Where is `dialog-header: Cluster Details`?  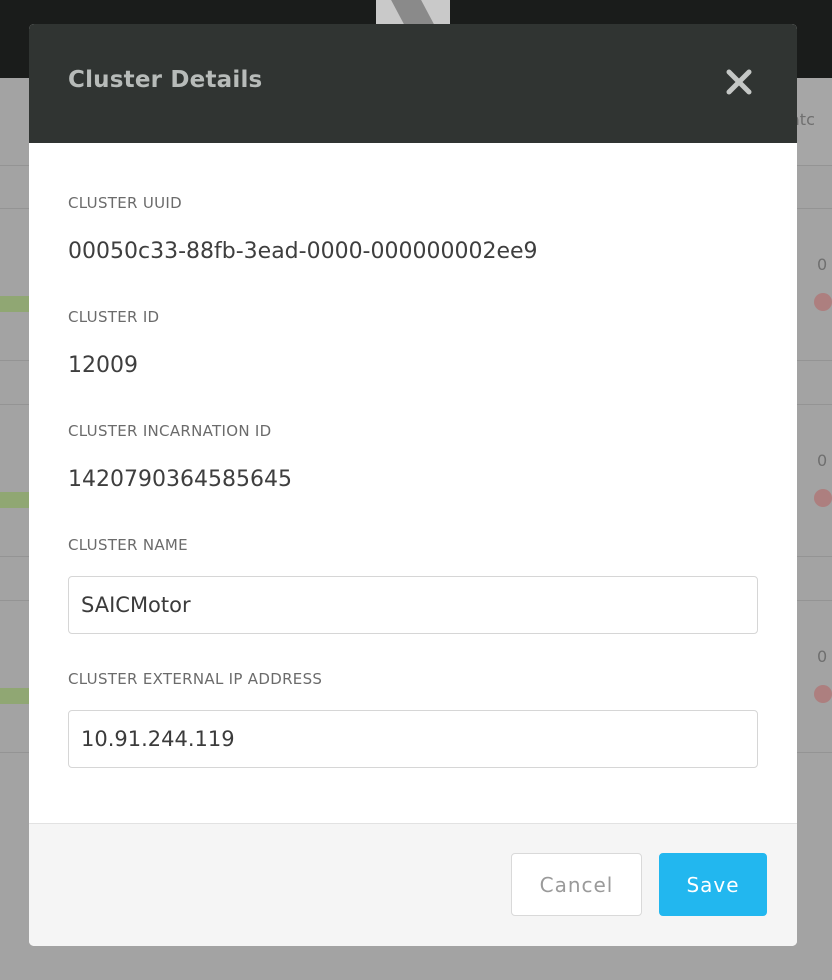 dialog-header: Cluster Details is located at coordinates (413, 83).